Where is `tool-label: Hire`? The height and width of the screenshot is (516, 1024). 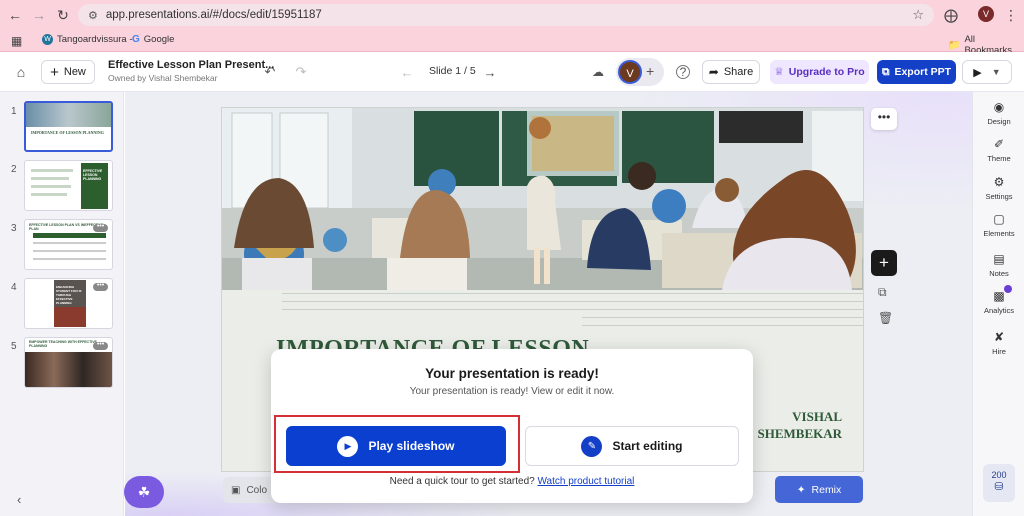 tool-label: Hire is located at coordinates (999, 351).